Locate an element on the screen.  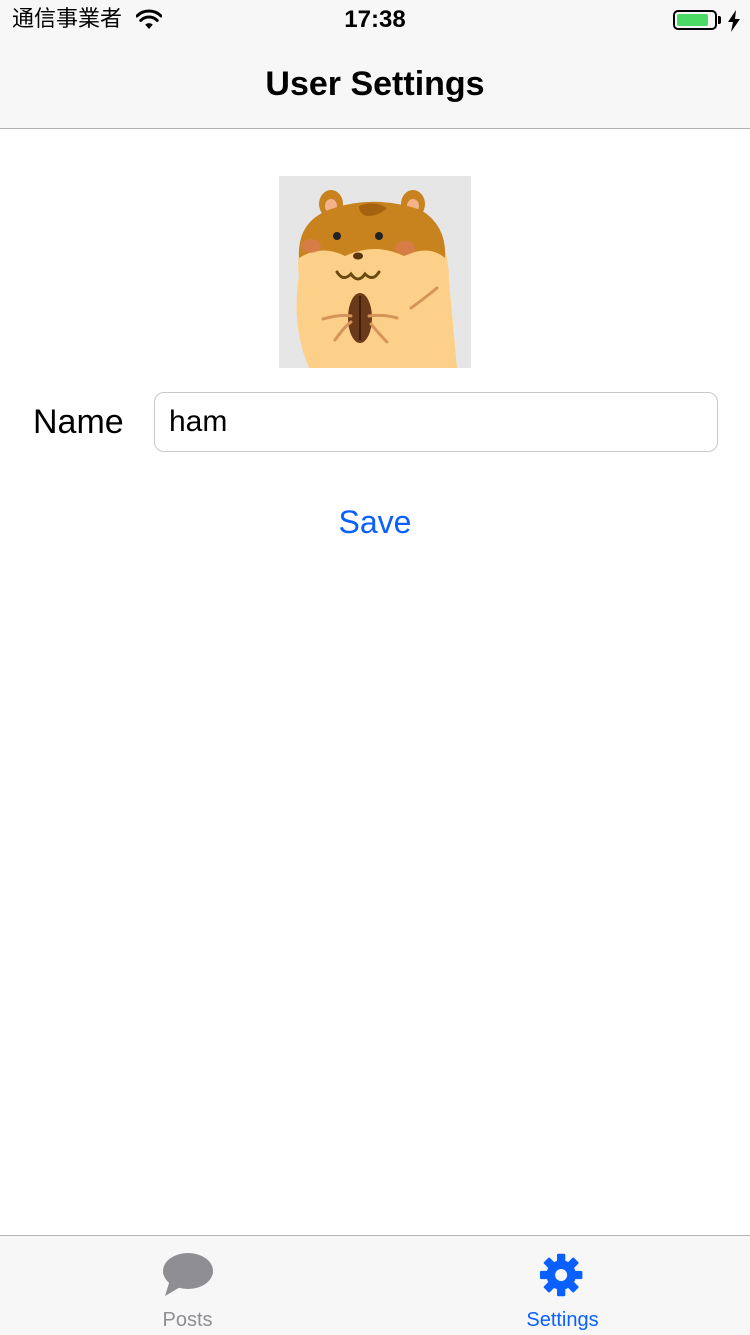
tab-label: Posts is located at coordinates (187, 1320).